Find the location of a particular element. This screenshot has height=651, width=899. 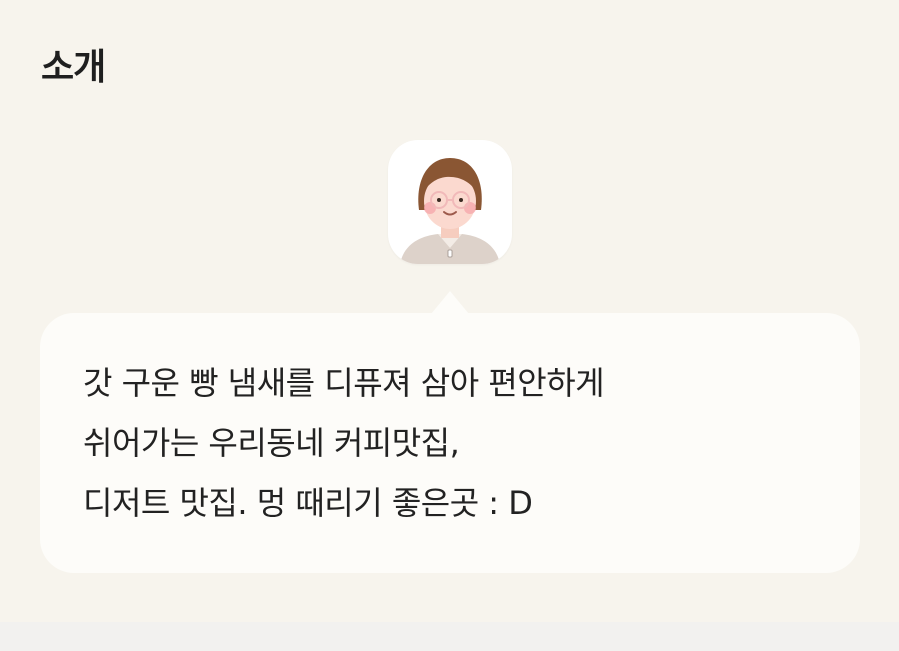

profile-illustration-icon is located at coordinates (450, 211).